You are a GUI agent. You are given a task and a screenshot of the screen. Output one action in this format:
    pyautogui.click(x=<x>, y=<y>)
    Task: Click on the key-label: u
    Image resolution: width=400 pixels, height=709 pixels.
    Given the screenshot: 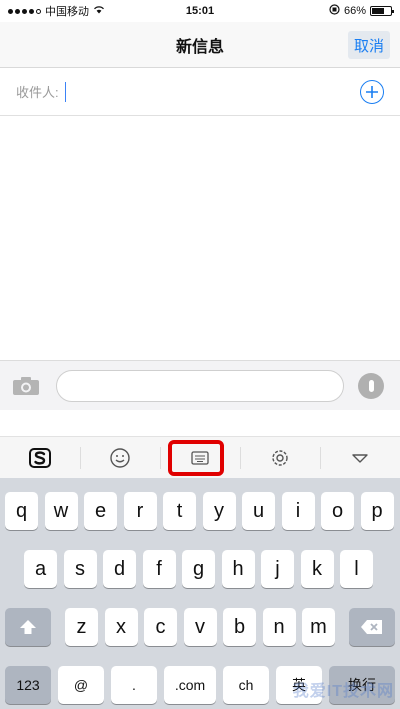 What is the action you would take?
    pyautogui.click(x=258, y=510)
    